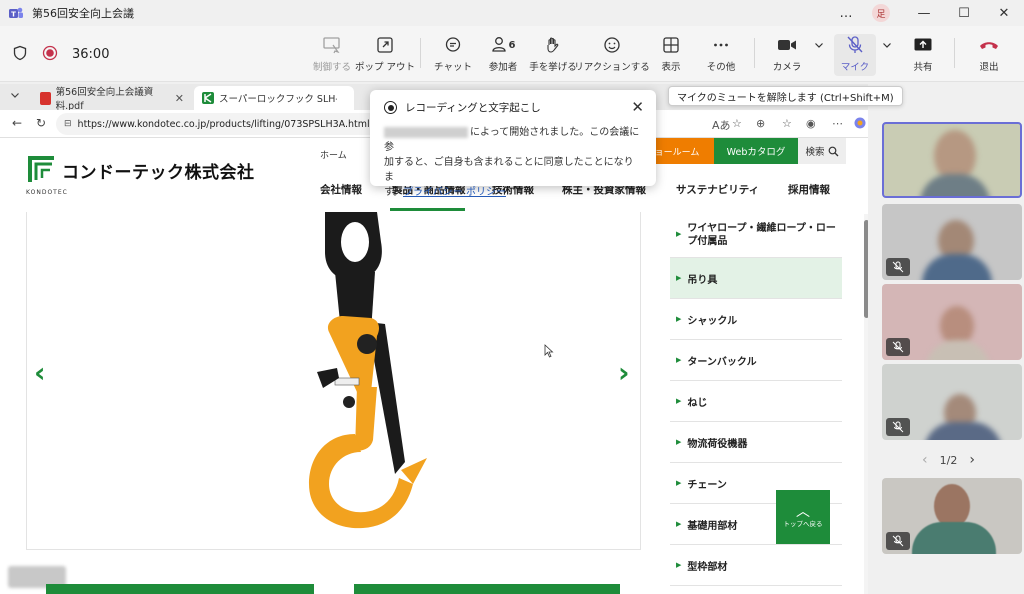 The width and height of the screenshot is (1024, 594). What do you see at coordinates (20, 54) in the screenshot?
I see `shield-icon` at bounding box center [20, 54].